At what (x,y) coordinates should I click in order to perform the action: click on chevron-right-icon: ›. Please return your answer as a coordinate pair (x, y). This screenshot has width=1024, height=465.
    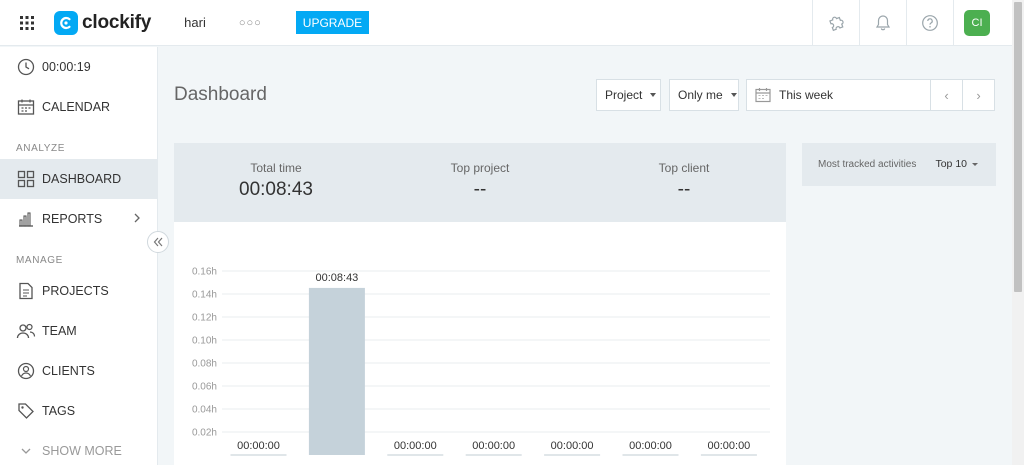
    Looking at the image, I should click on (978, 95).